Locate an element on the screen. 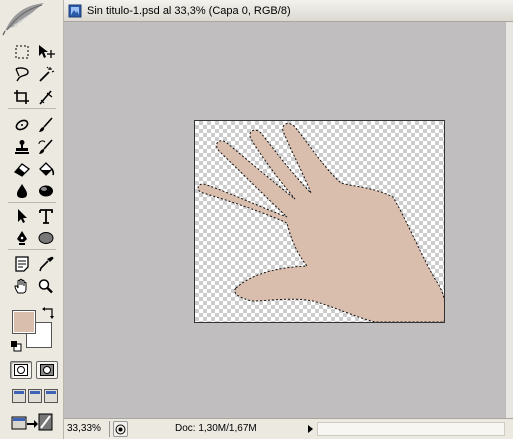 Image resolution: width=513 pixels, height=439 pixels. blur-tool is located at coordinates (22, 191).